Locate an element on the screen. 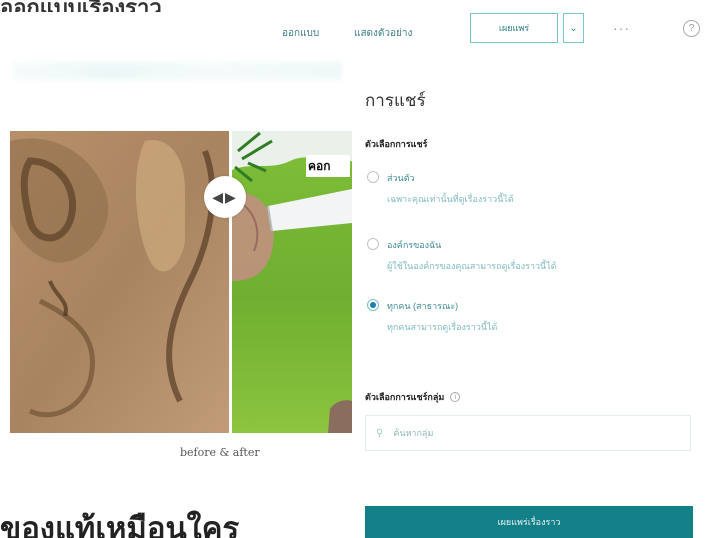  publish-options-button: ⌄ is located at coordinates (573, 28).